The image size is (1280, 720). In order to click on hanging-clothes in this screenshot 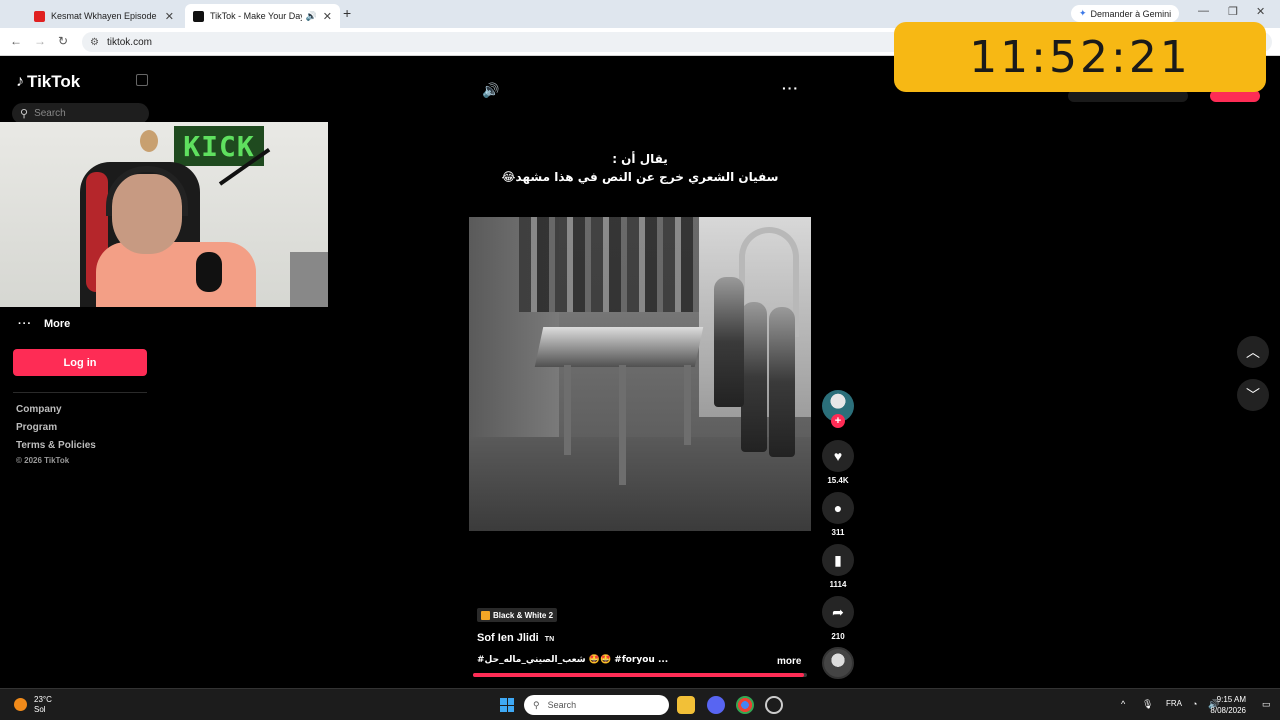, I will do `click(609, 264)`.